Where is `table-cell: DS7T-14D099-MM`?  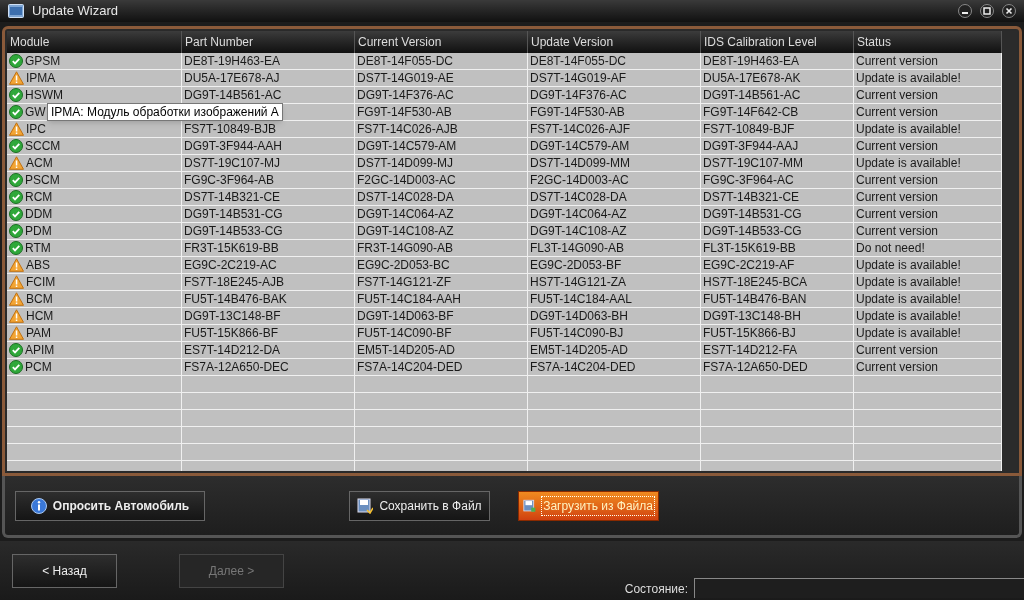
table-cell: DS7T-14D099-MM is located at coordinates (614, 163).